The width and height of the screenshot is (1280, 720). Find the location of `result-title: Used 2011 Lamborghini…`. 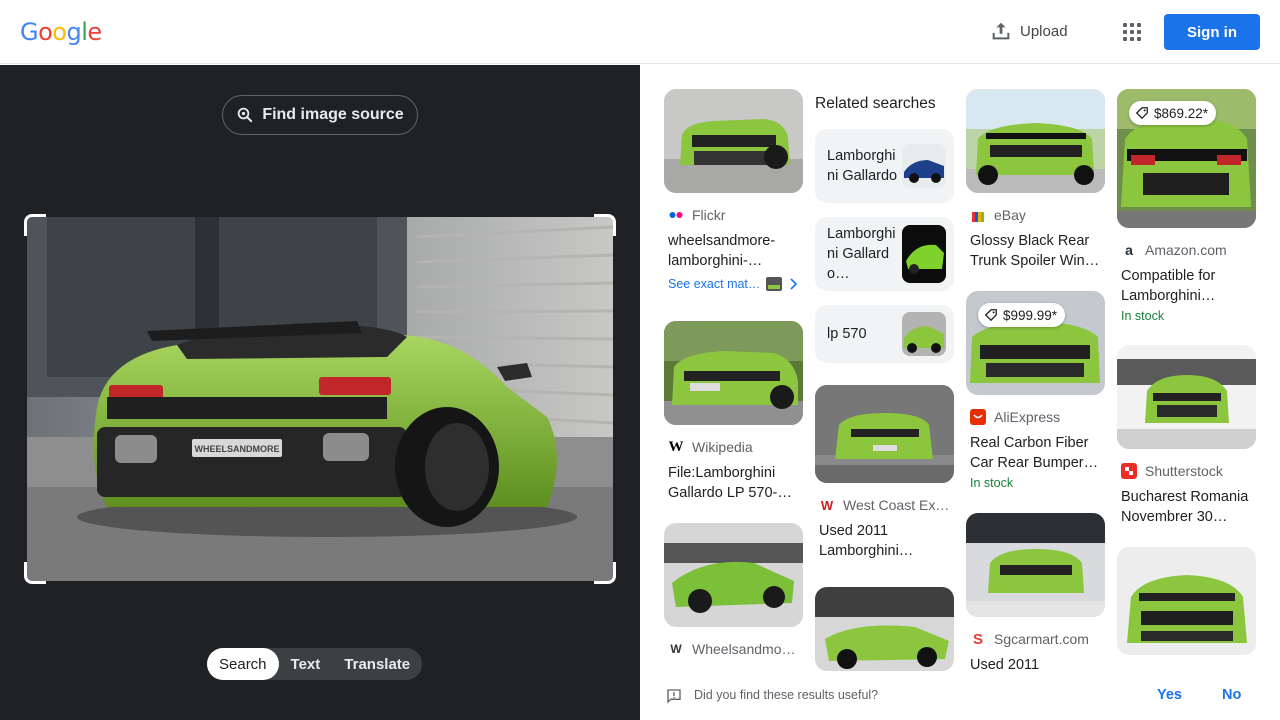

result-title: Used 2011 Lamborghini… is located at coordinates (866, 541).